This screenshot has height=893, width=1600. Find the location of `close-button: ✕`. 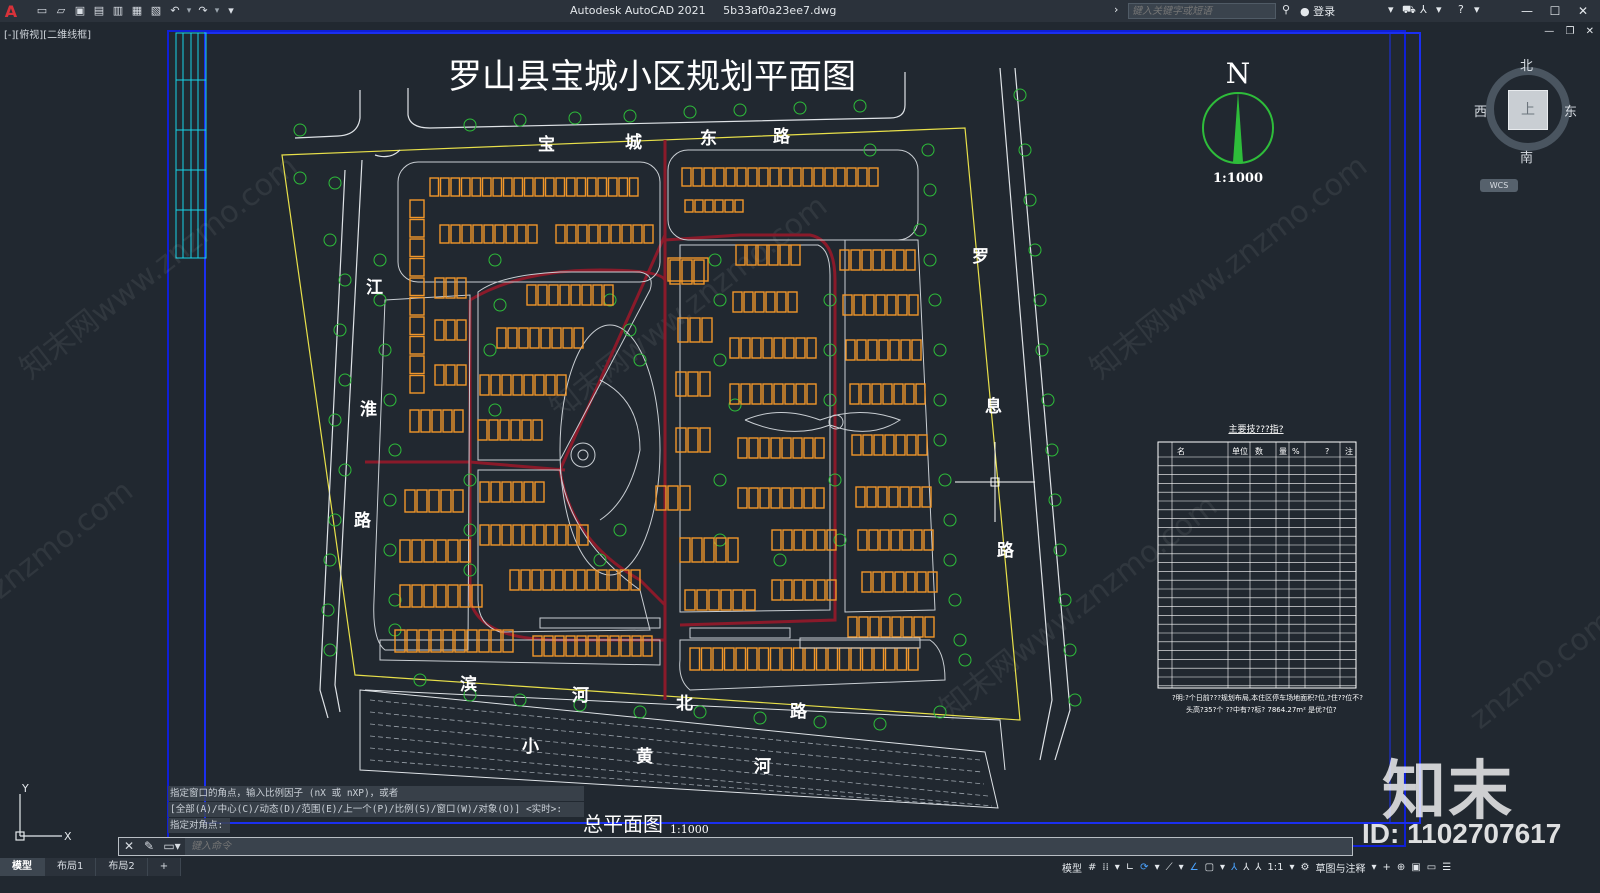

close-button: ✕ is located at coordinates (1583, 11).